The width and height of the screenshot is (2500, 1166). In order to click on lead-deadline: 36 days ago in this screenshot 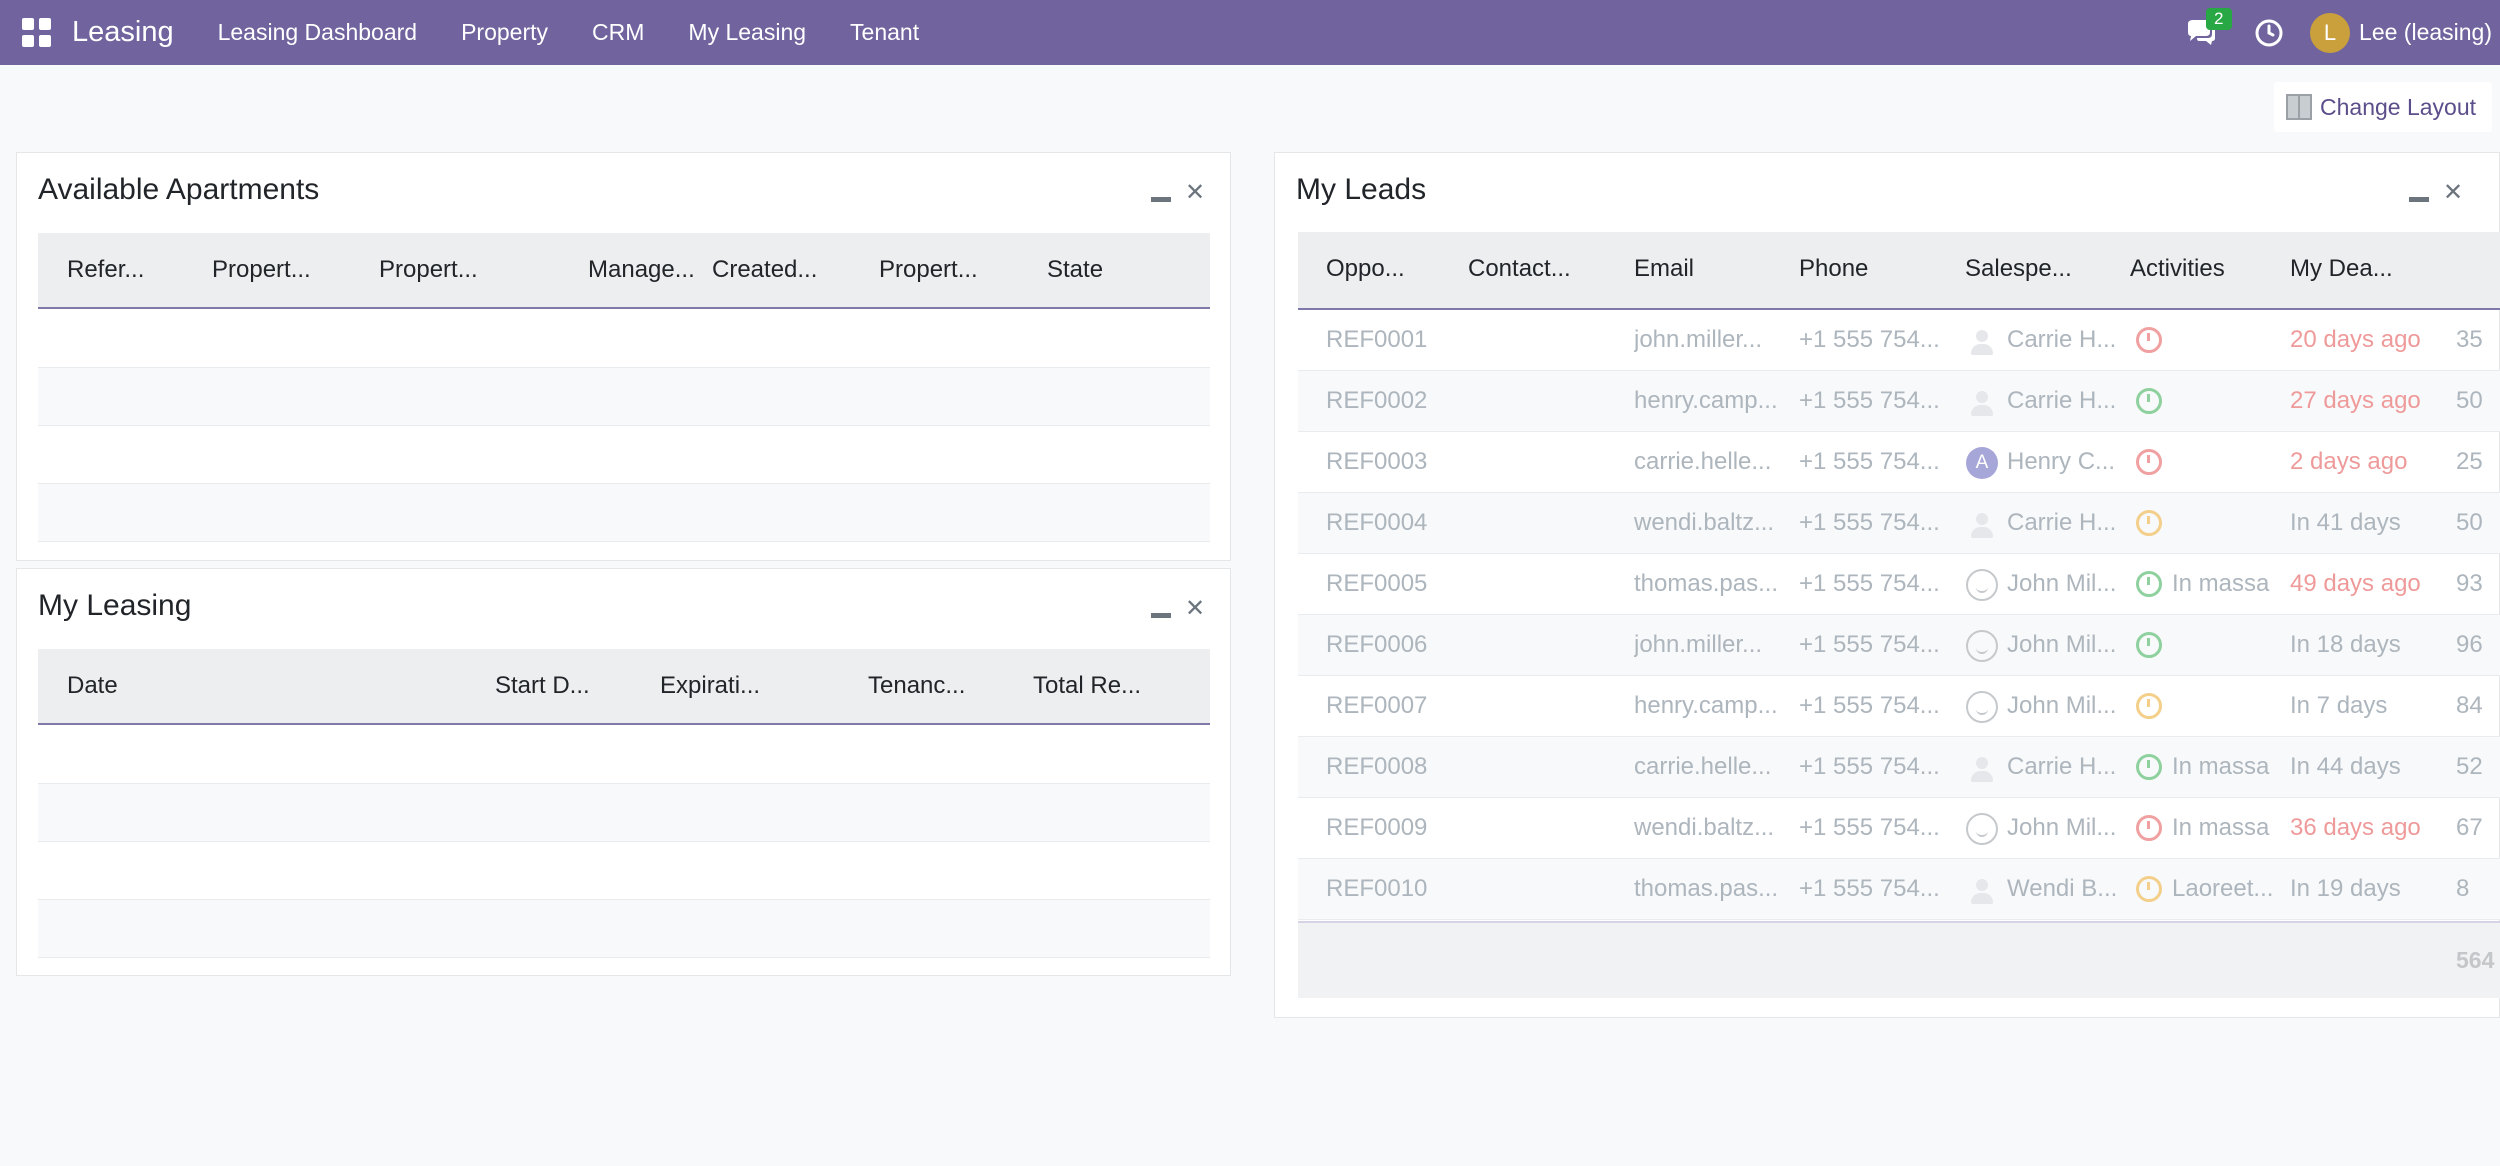, I will do `click(2355, 827)`.